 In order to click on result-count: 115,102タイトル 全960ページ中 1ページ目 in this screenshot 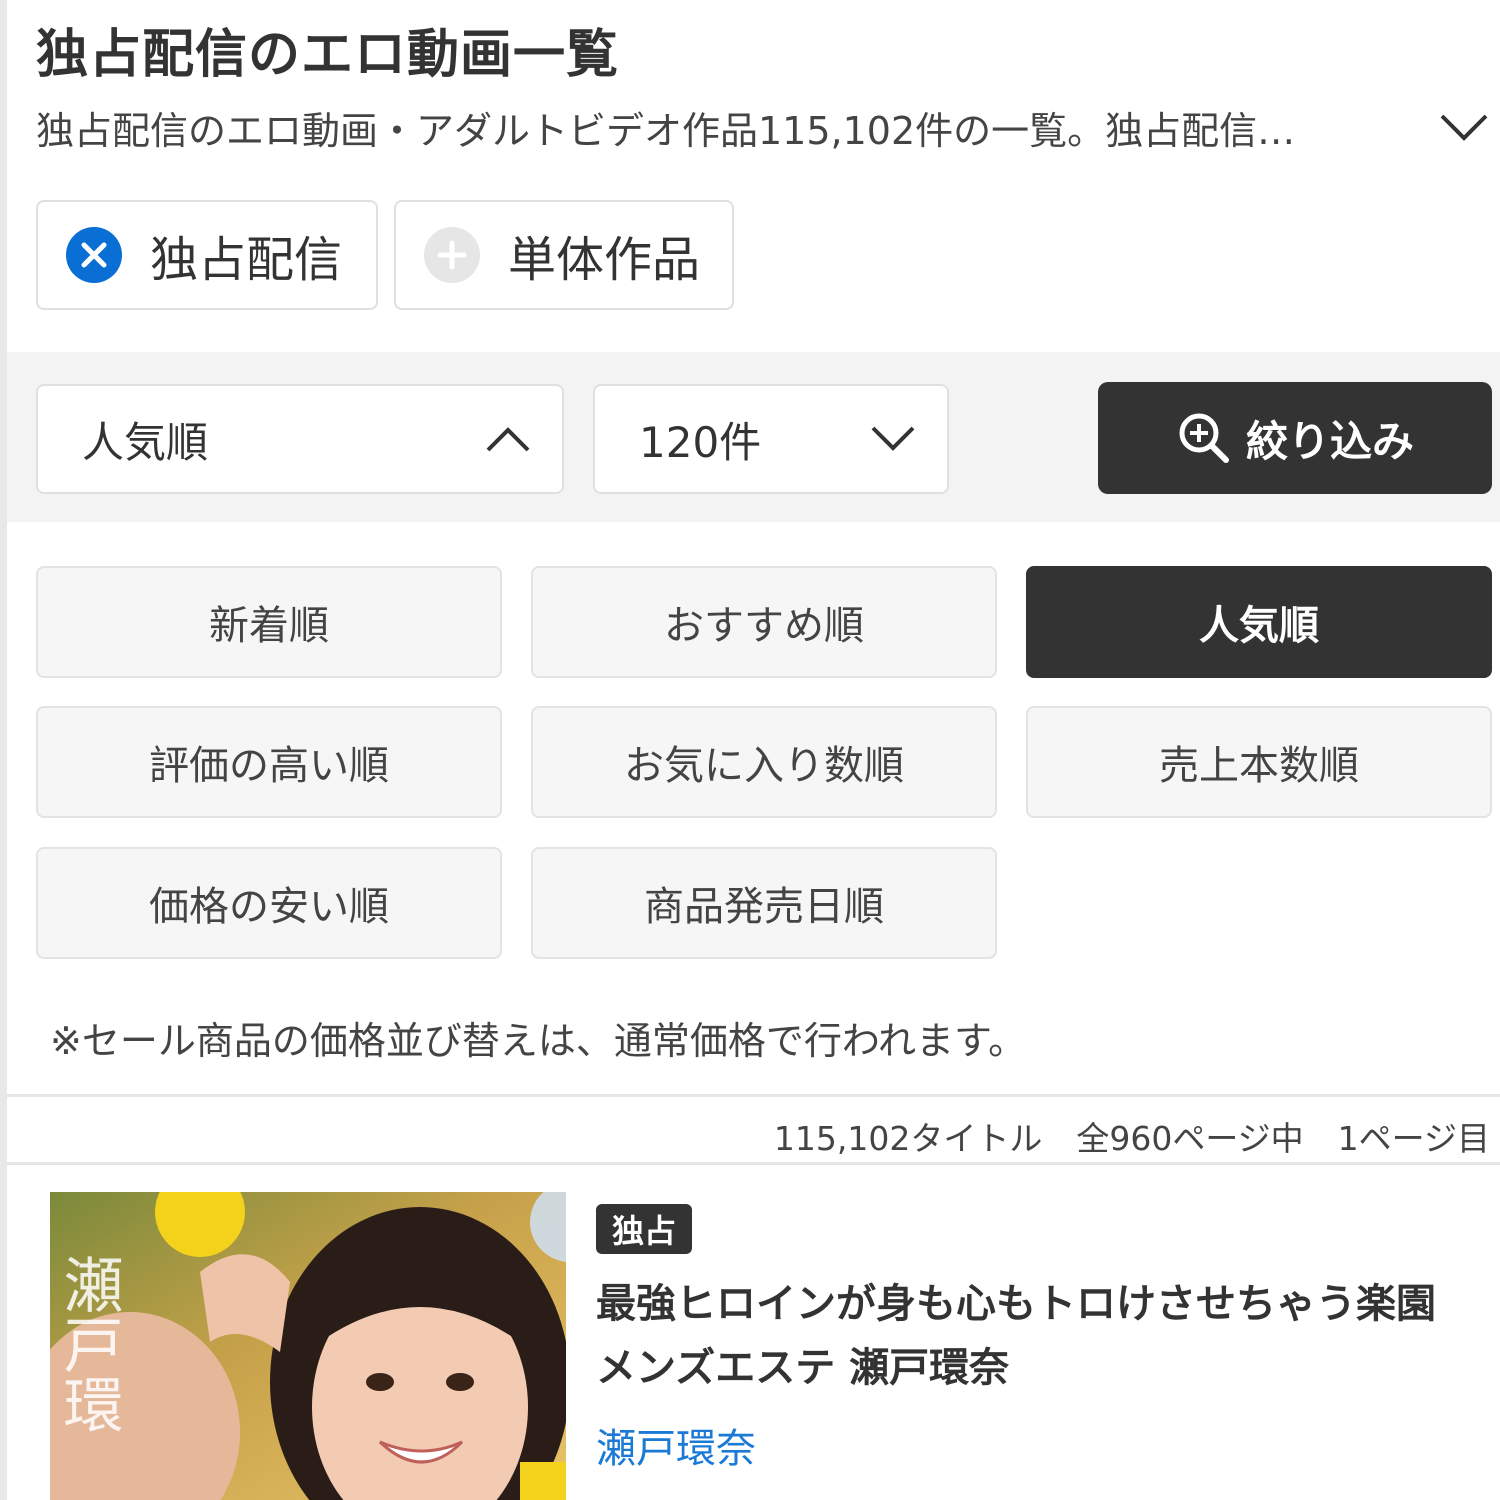, I will do `click(1115, 1136)`.